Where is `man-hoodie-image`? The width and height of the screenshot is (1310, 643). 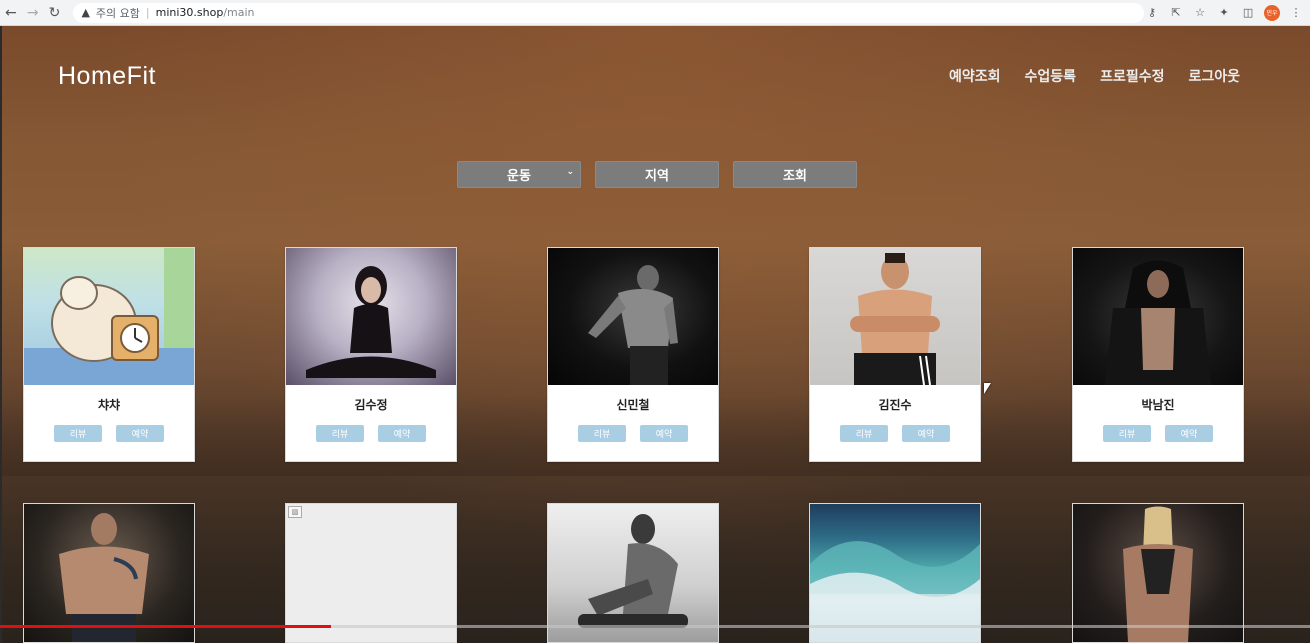
man-hoodie-image is located at coordinates (1158, 322).